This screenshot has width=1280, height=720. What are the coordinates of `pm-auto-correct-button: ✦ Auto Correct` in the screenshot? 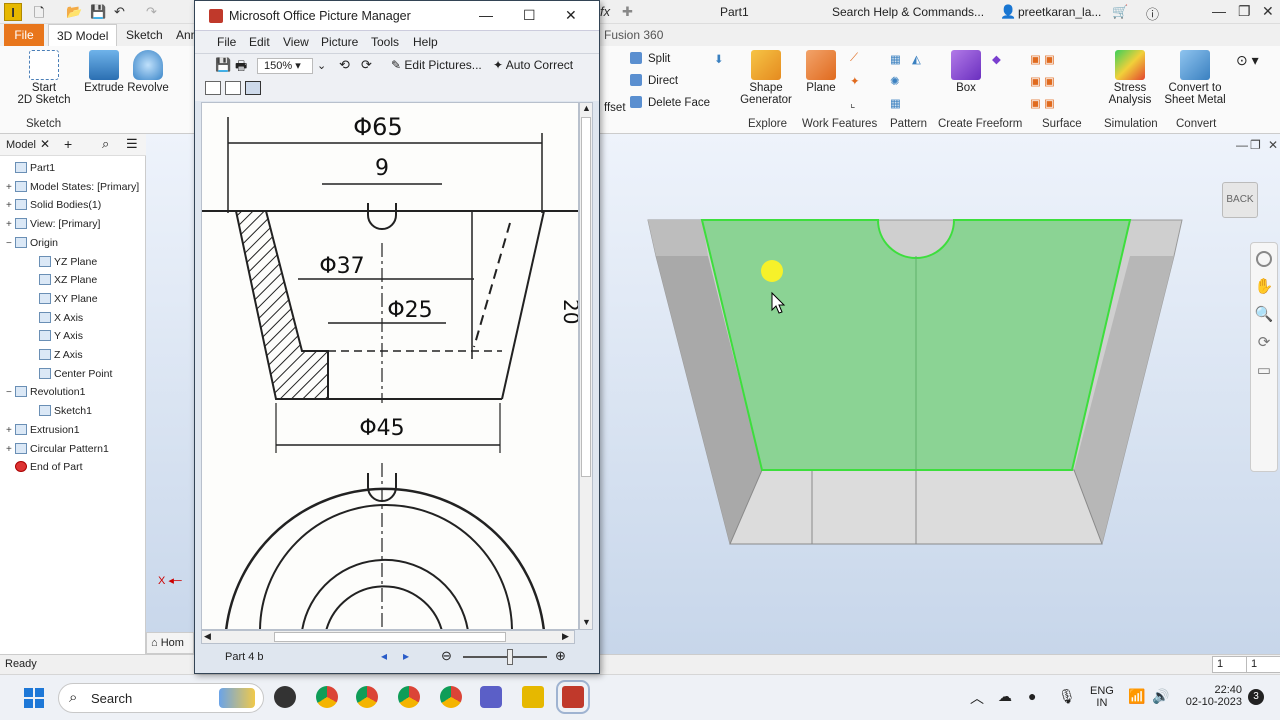 It's located at (533, 65).